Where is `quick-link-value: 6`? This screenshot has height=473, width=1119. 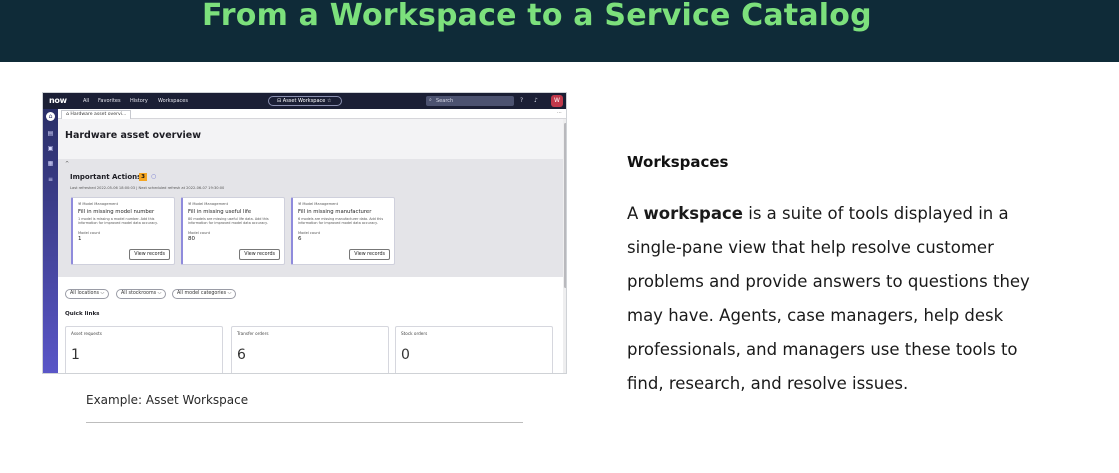
quick-link-value: 6 is located at coordinates (241, 355).